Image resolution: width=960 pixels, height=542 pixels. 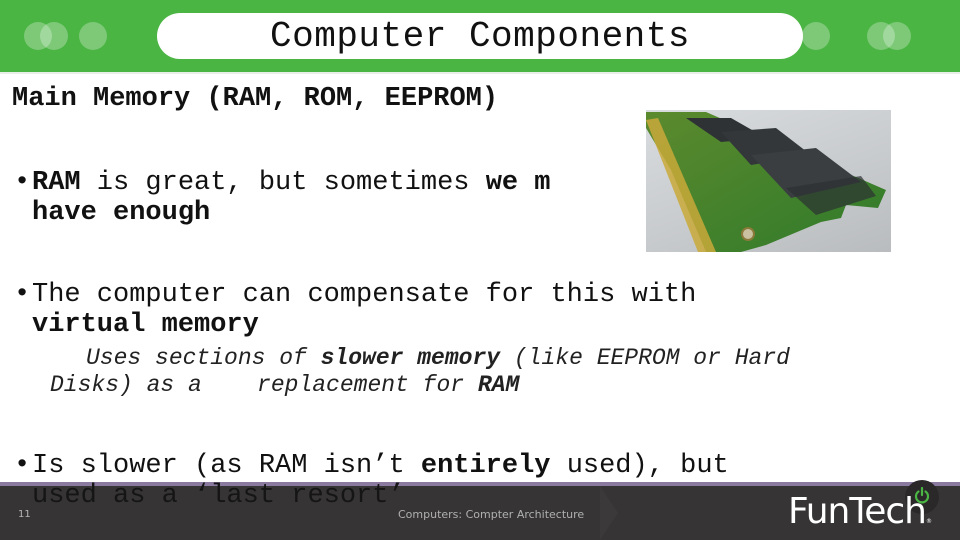 What do you see at coordinates (56, 183) in the screenshot?
I see `bullet-text-bold: RAM` at bounding box center [56, 183].